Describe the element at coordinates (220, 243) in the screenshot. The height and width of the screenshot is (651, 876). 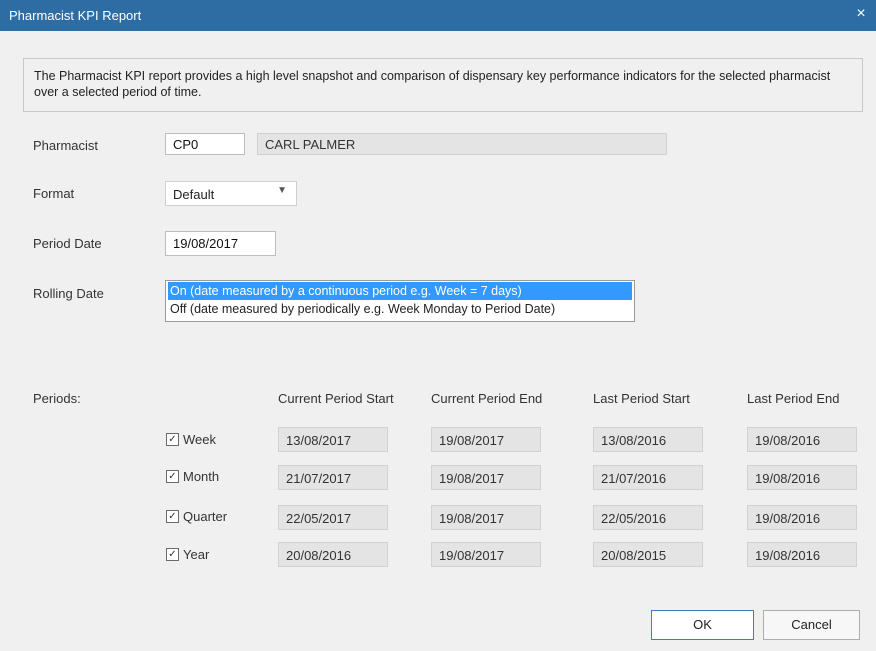
I see `period-date-input: 19/08/2017` at that location.